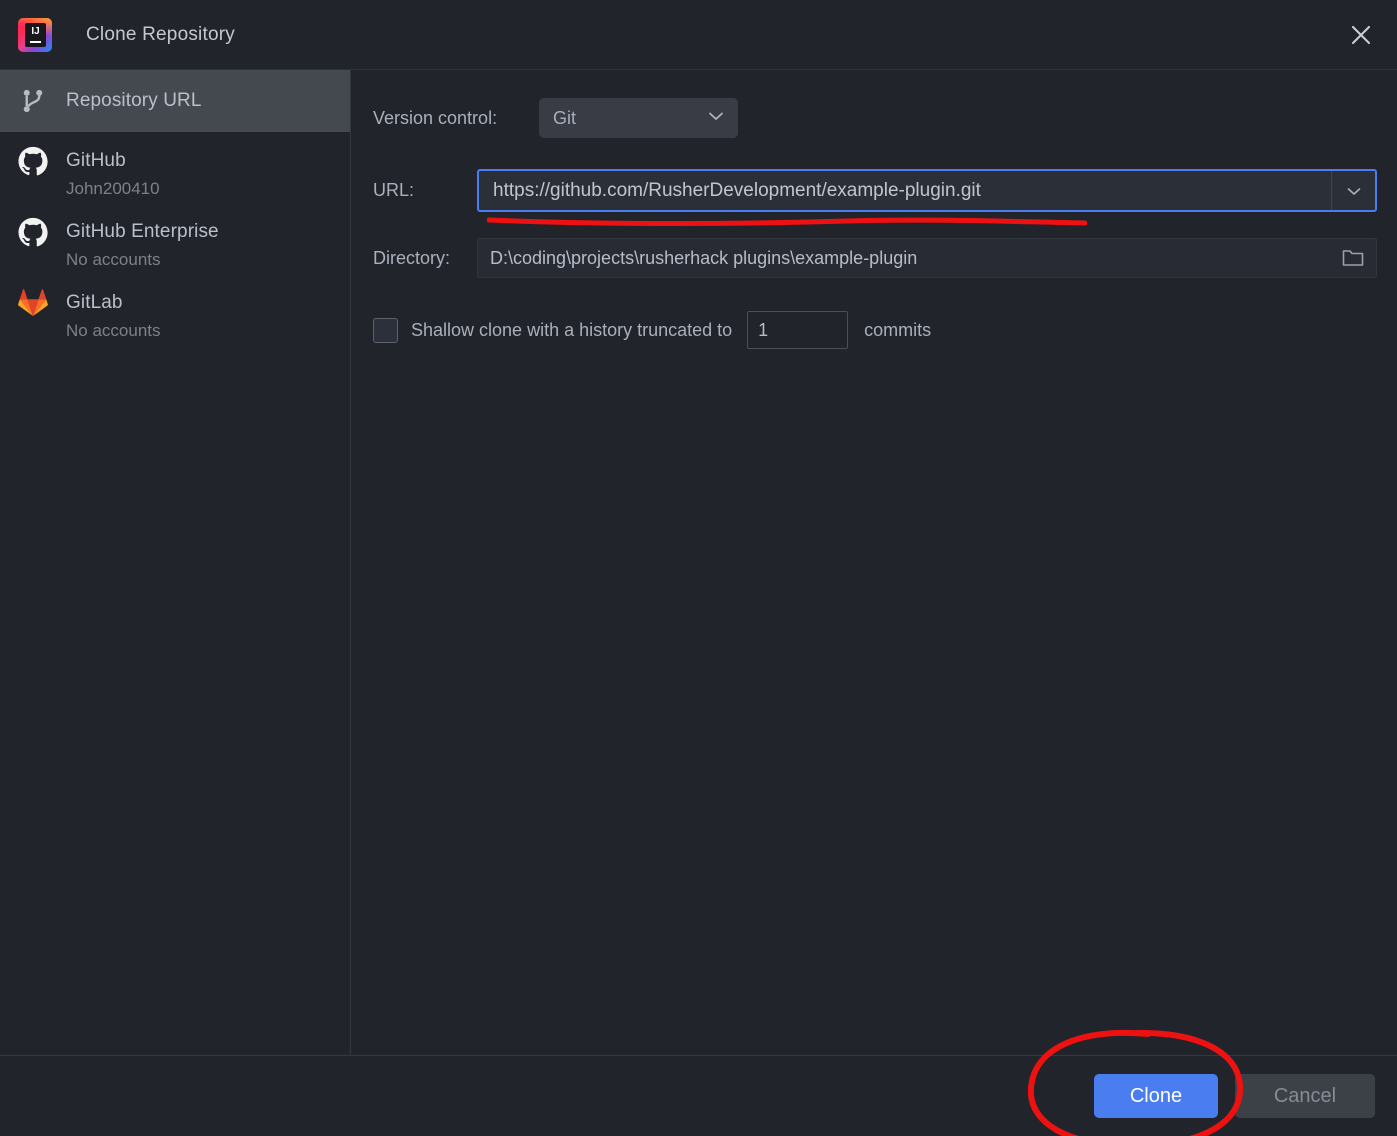  I want to click on version-control-select: Git, so click(638, 118).